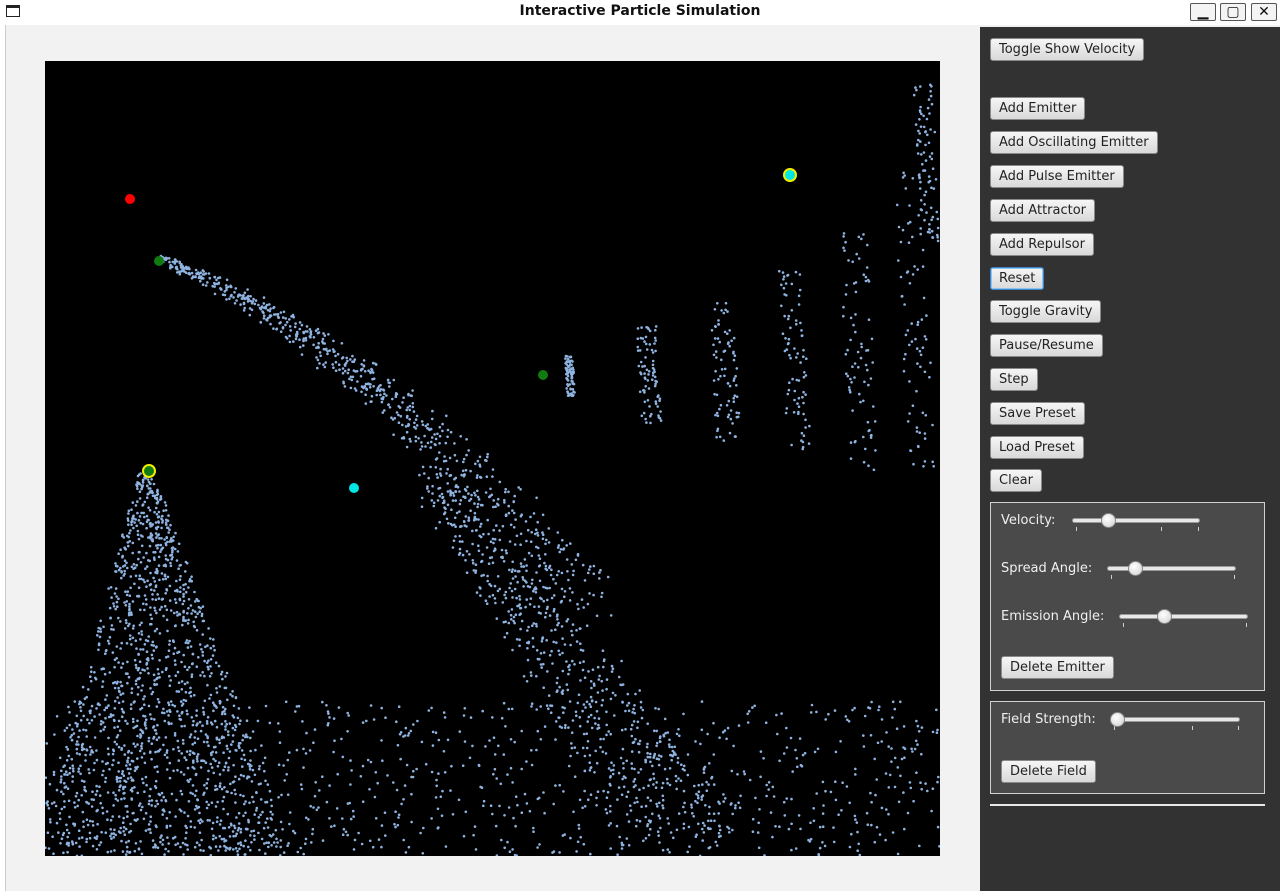 The image size is (1280, 894). I want to click on repulsor-marker, so click(130, 199).